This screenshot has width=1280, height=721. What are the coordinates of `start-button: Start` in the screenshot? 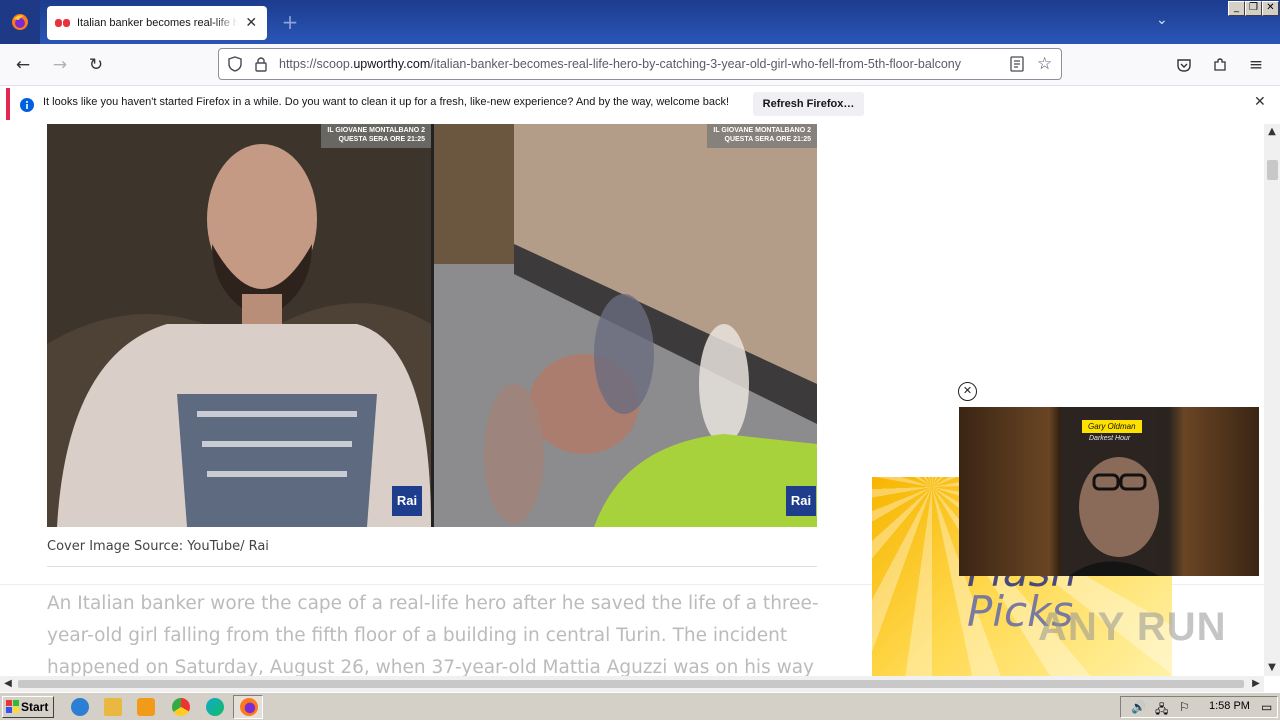 It's located at (28, 707).